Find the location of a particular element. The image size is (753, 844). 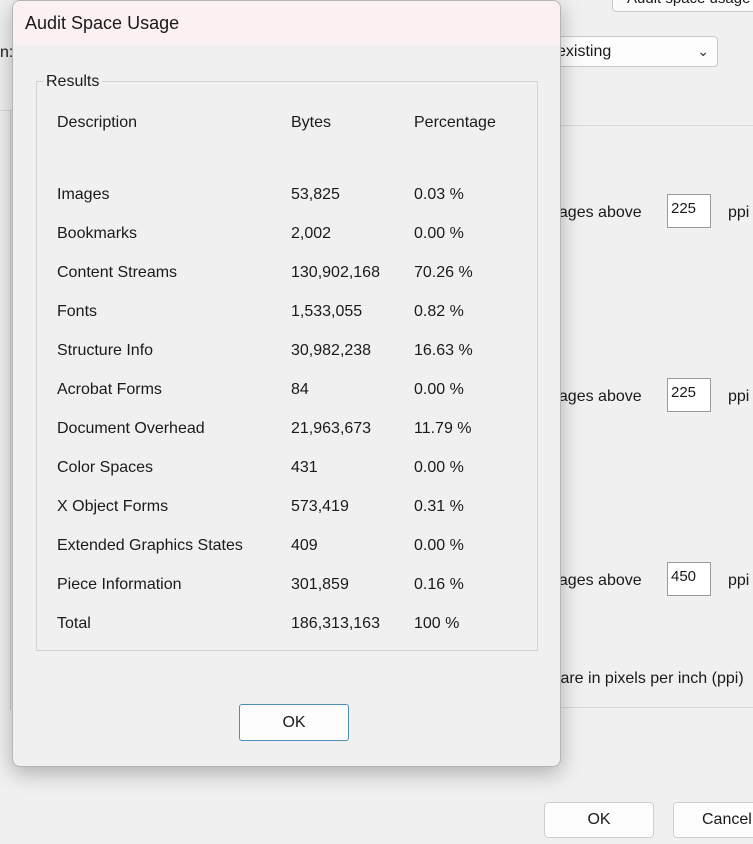

dialog-titlebar: Audit Space Usage is located at coordinates (286, 23).